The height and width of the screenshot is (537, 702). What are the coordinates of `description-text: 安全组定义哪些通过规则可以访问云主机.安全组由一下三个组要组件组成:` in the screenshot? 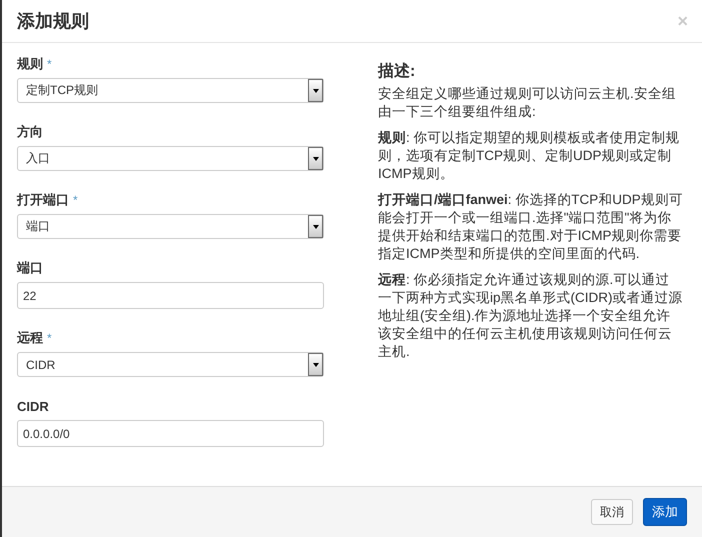 It's located at (527, 103).